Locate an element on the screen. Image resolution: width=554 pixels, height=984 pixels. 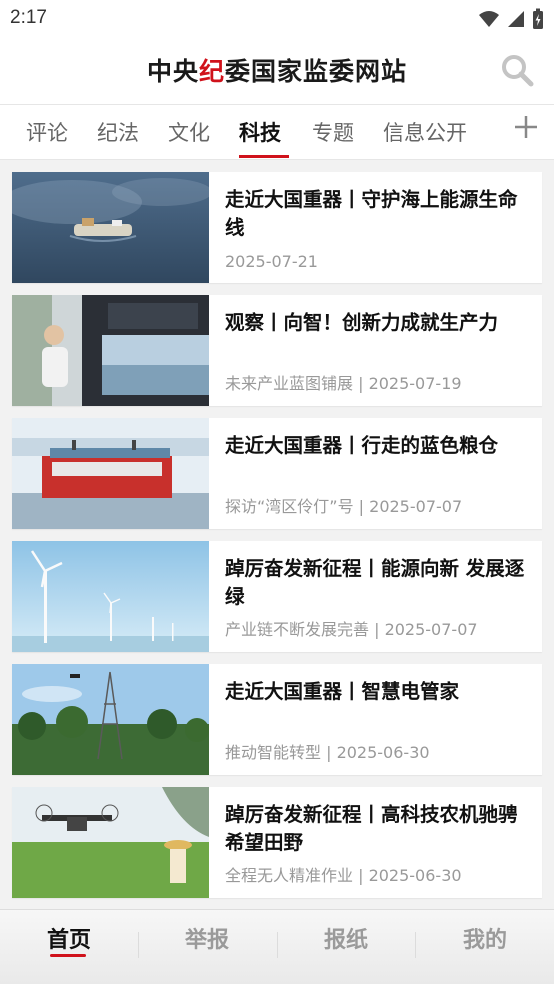
tab-xinxigongkai: 信息公开 is located at coordinates (425, 132).